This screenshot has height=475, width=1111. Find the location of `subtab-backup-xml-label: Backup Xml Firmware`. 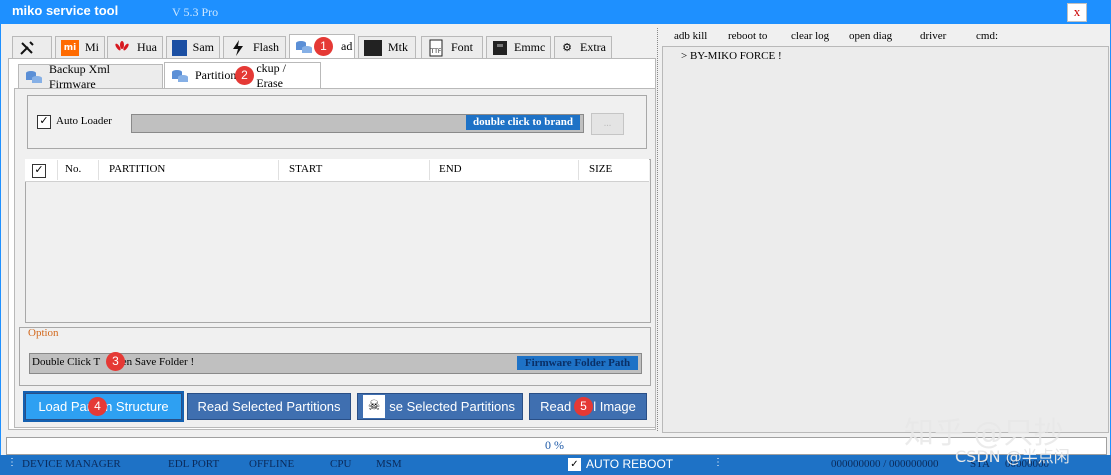

subtab-backup-xml-label: Backup Xml Firmware is located at coordinates (79, 76).